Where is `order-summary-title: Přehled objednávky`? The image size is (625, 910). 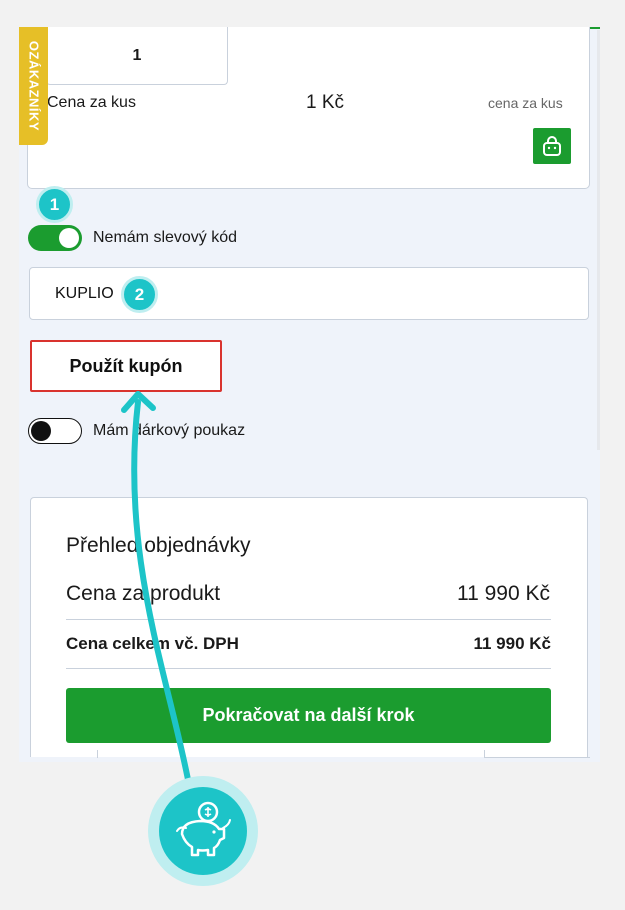 order-summary-title: Přehled objednávky is located at coordinates (158, 545).